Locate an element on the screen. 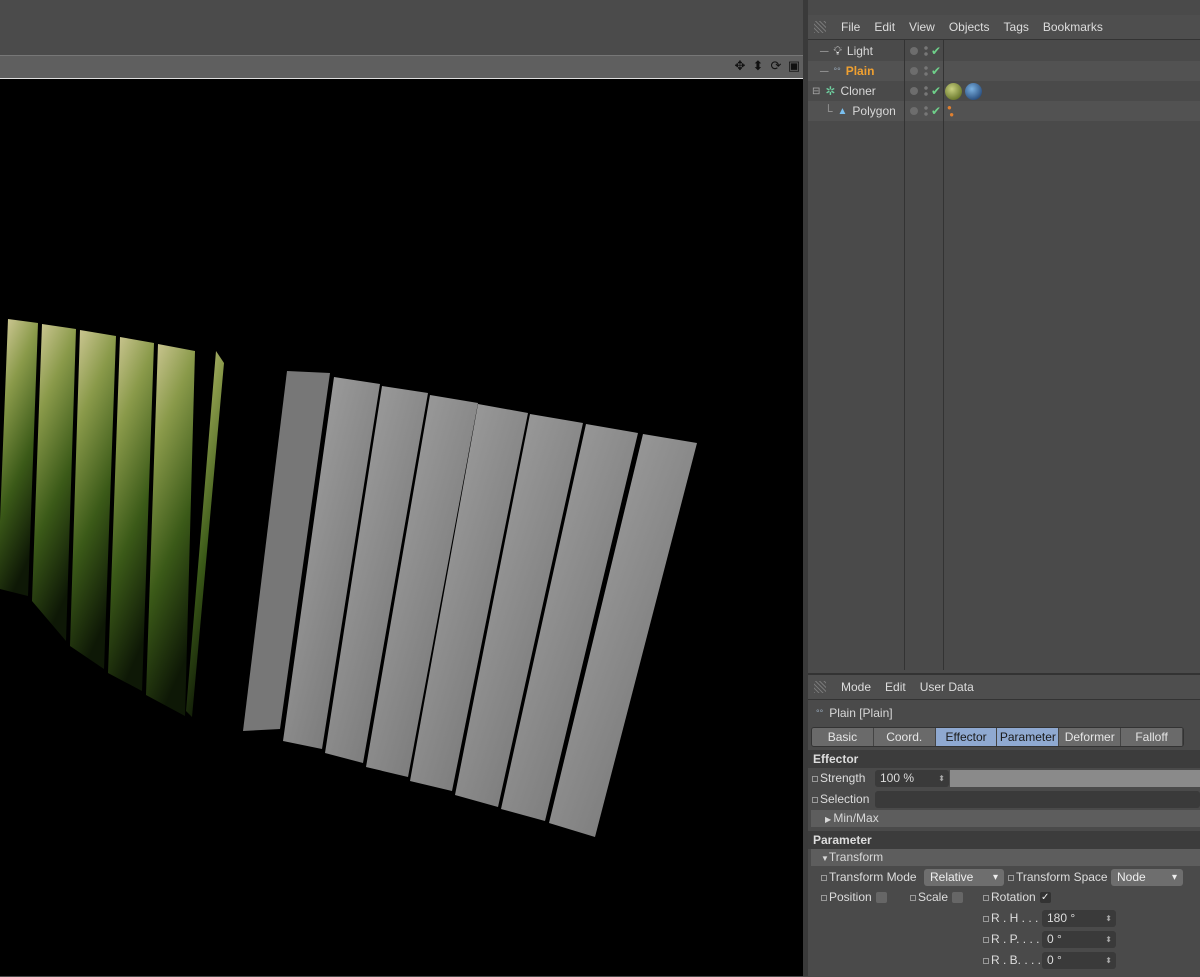 This screenshot has height=977, width=1200. move-icon: ✥ is located at coordinates (740, 66).